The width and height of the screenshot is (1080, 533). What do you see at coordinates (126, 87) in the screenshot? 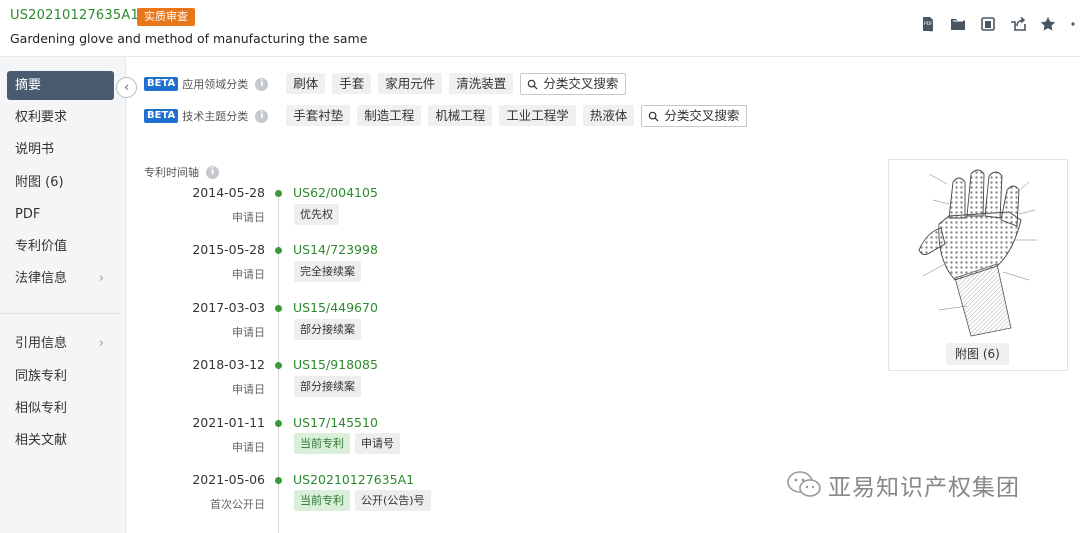
I see `collapse-sidebar-button: ‹` at bounding box center [126, 87].